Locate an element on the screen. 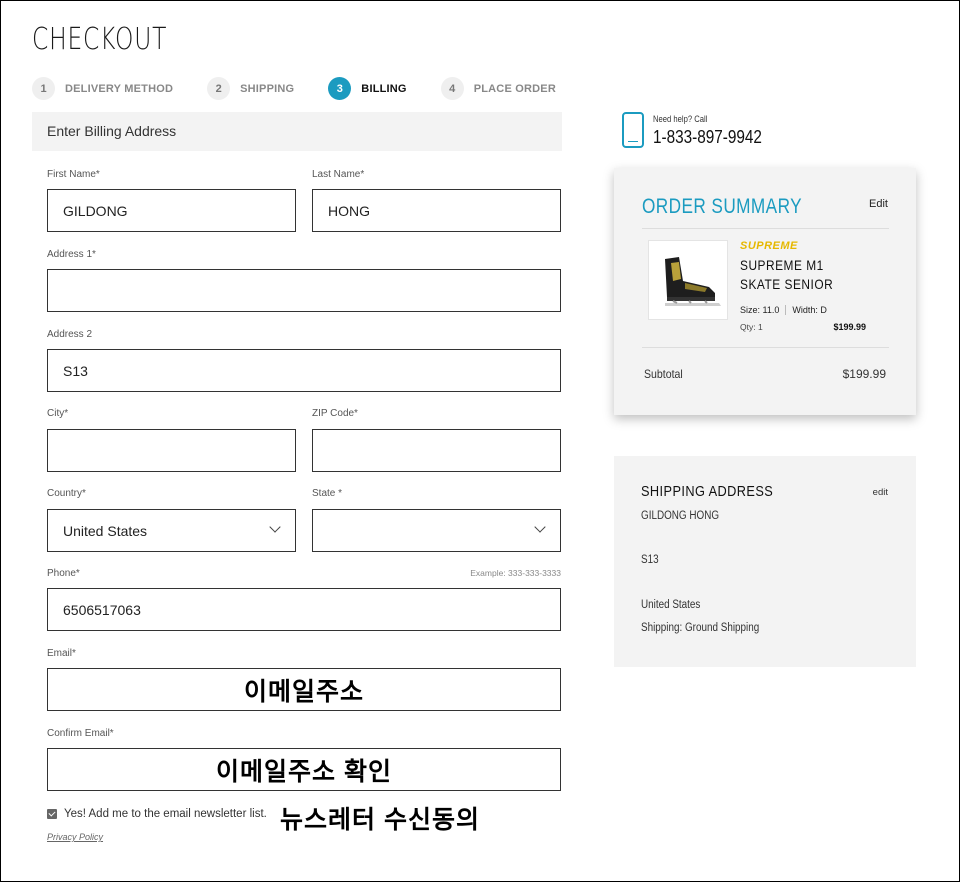 Image resolution: width=960 pixels, height=882 pixels. state-label: State * is located at coordinates (327, 493).